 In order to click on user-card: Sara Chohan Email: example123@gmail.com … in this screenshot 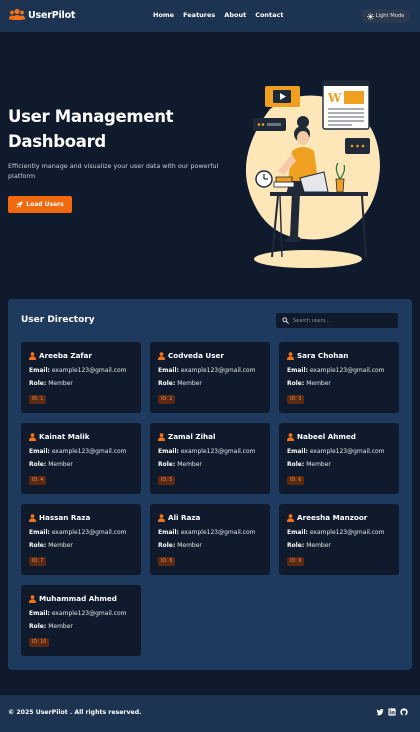, I will do `click(339, 377)`.